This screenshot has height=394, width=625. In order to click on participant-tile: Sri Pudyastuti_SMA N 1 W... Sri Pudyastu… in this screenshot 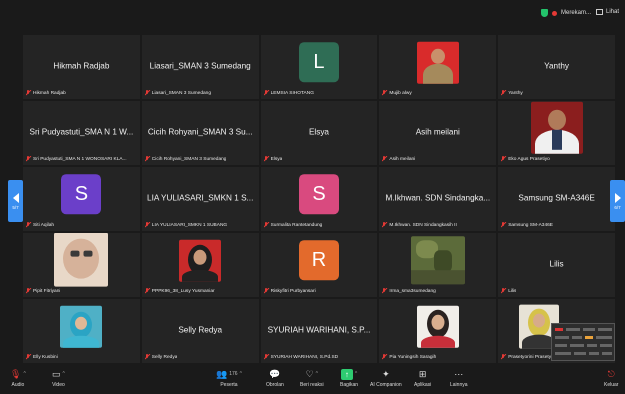, I will do `click(81, 133)`.